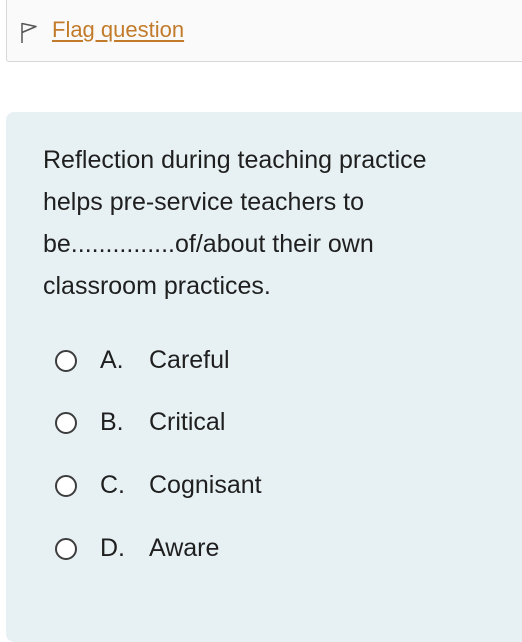 The image size is (522, 642). I want to click on option-b: B. Critical, so click(265, 422).